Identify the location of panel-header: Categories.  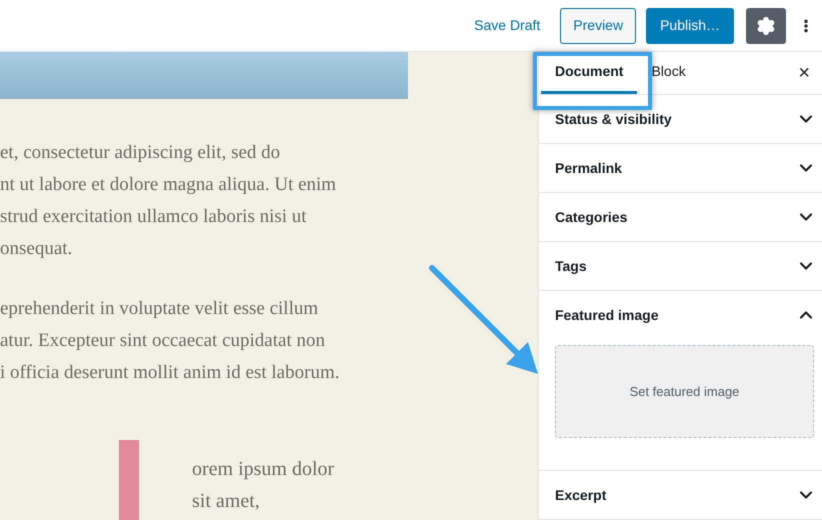
(680, 217).